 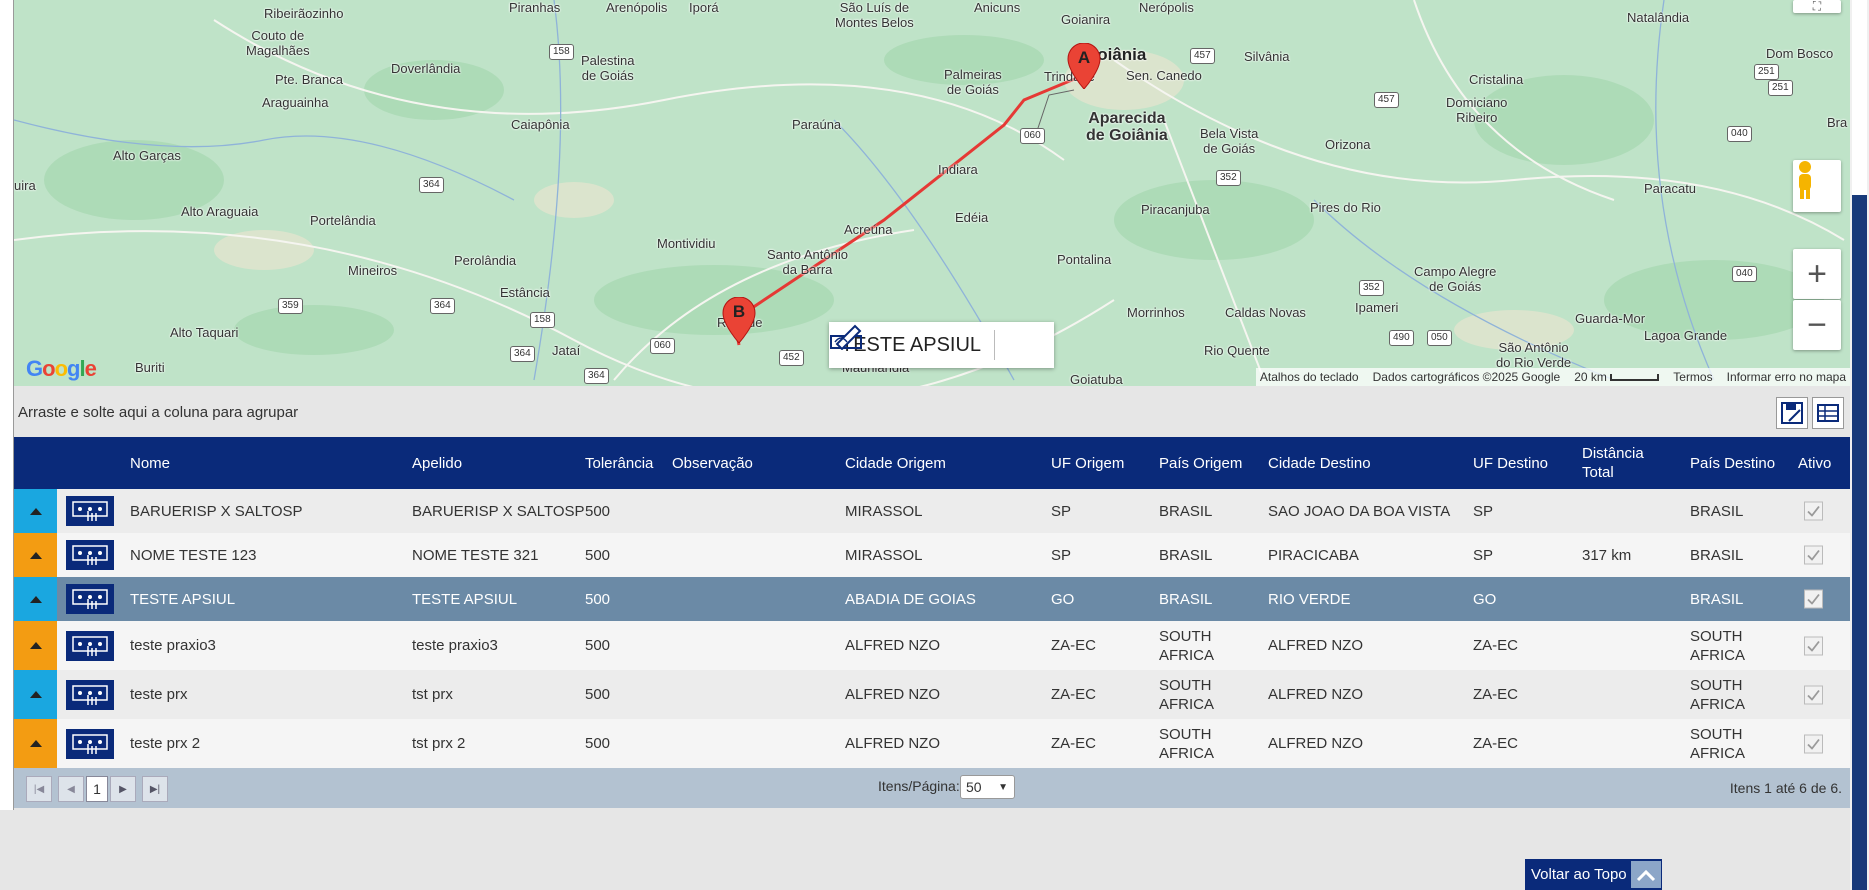 What do you see at coordinates (150, 463) in the screenshot?
I see `col-nome: Nome` at bounding box center [150, 463].